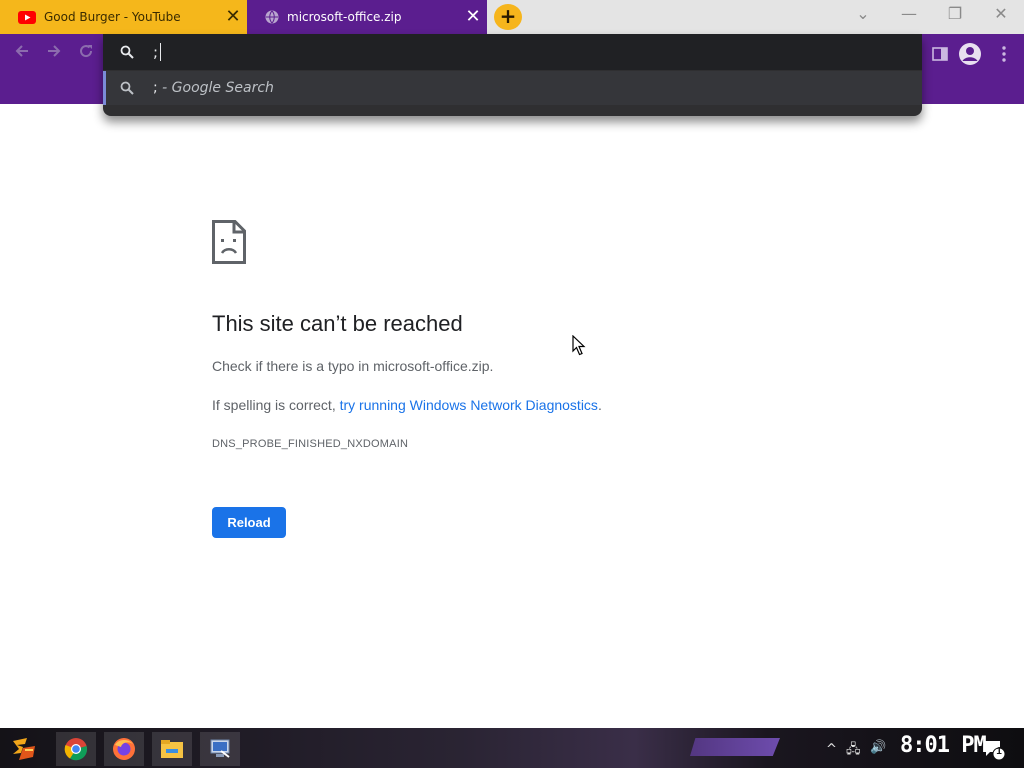 The width and height of the screenshot is (1024, 768). I want to click on restore-button: ❐, so click(955, 15).